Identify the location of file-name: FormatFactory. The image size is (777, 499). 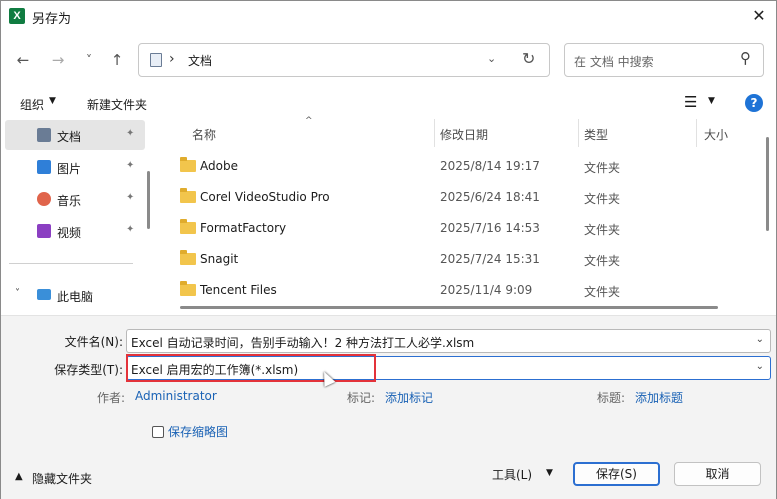
(243, 228).